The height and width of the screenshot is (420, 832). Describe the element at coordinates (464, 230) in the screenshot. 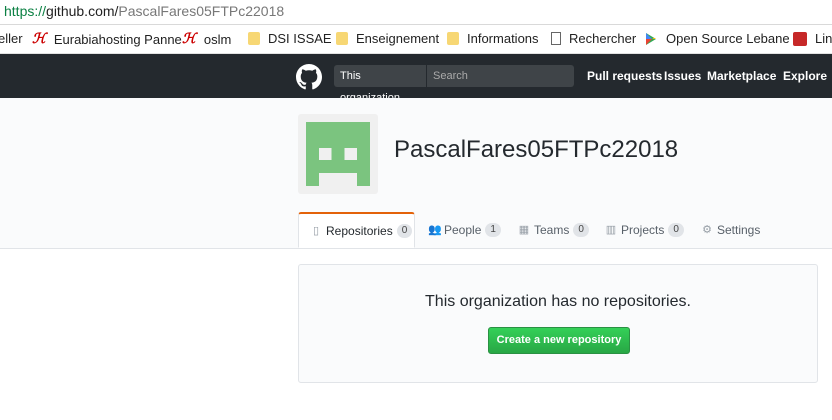

I see `tab-people: 👥 People 1` at that location.